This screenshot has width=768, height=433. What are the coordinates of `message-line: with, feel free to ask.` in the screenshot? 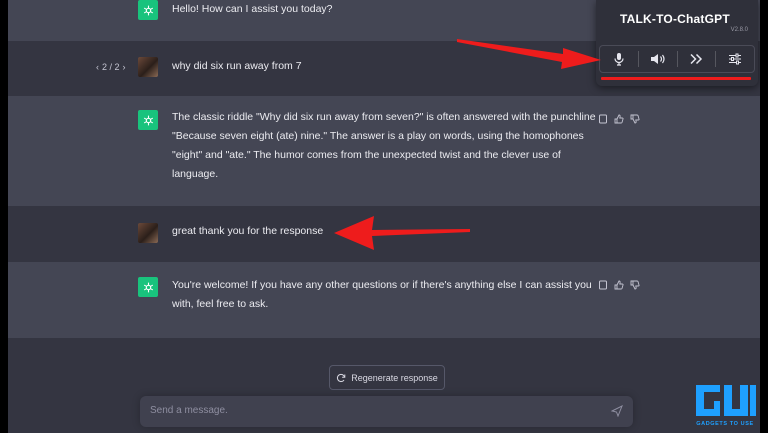 It's located at (220, 304).